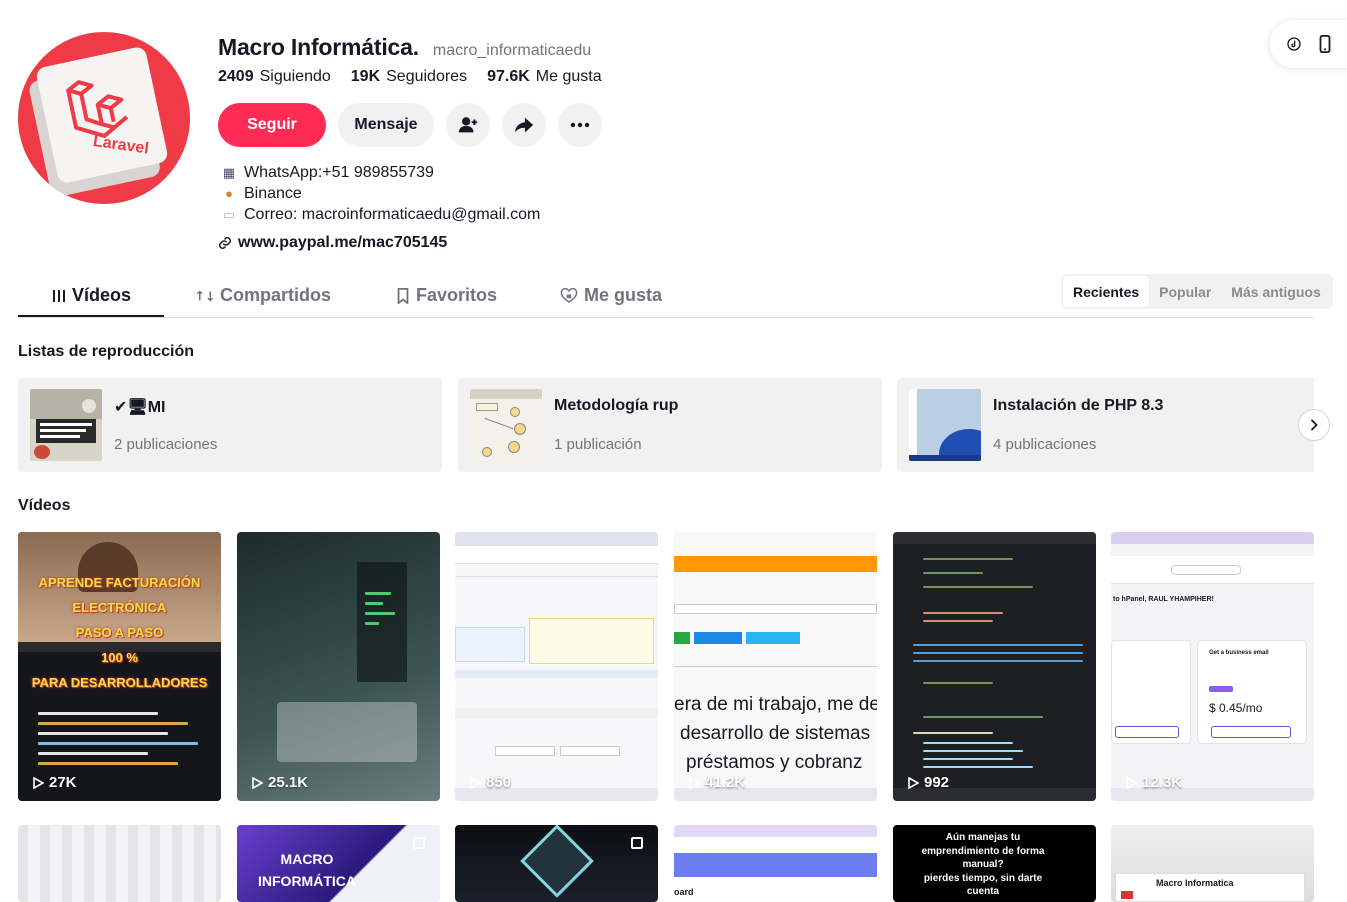  Describe the element at coordinates (1294, 44) in the screenshot. I see `music-disc-icon` at that location.